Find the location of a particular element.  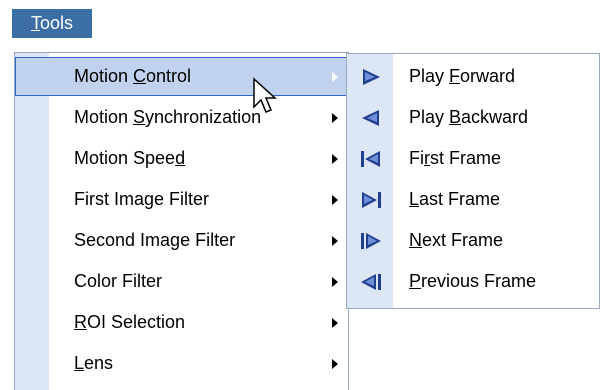

menu-item-label: Previous Frame is located at coordinates (473, 281).